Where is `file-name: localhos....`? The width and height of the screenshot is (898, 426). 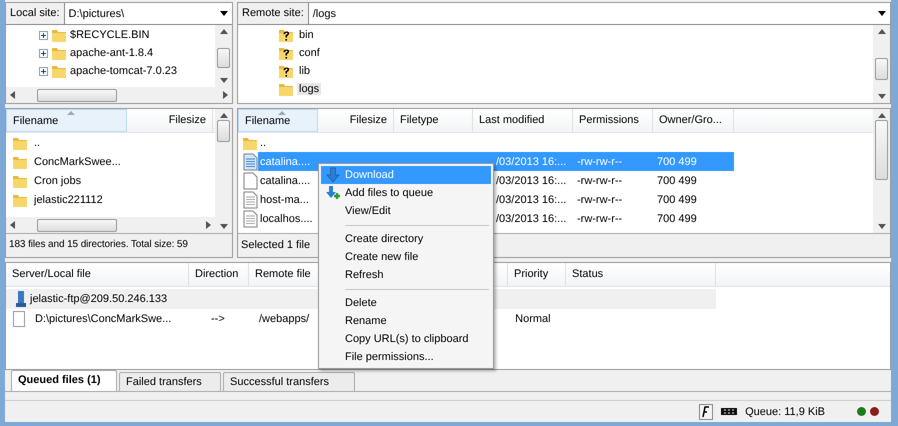
file-name: localhos.... is located at coordinates (287, 218).